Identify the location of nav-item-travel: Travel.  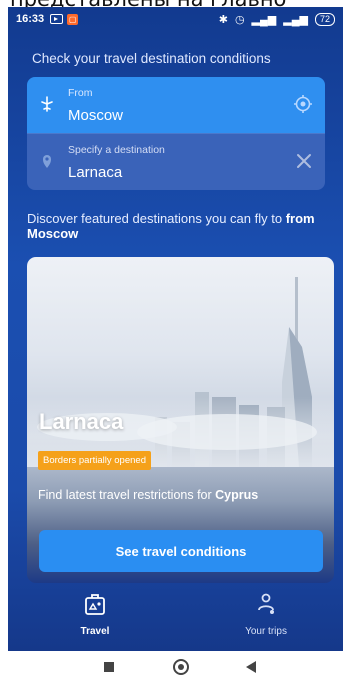
(95, 614).